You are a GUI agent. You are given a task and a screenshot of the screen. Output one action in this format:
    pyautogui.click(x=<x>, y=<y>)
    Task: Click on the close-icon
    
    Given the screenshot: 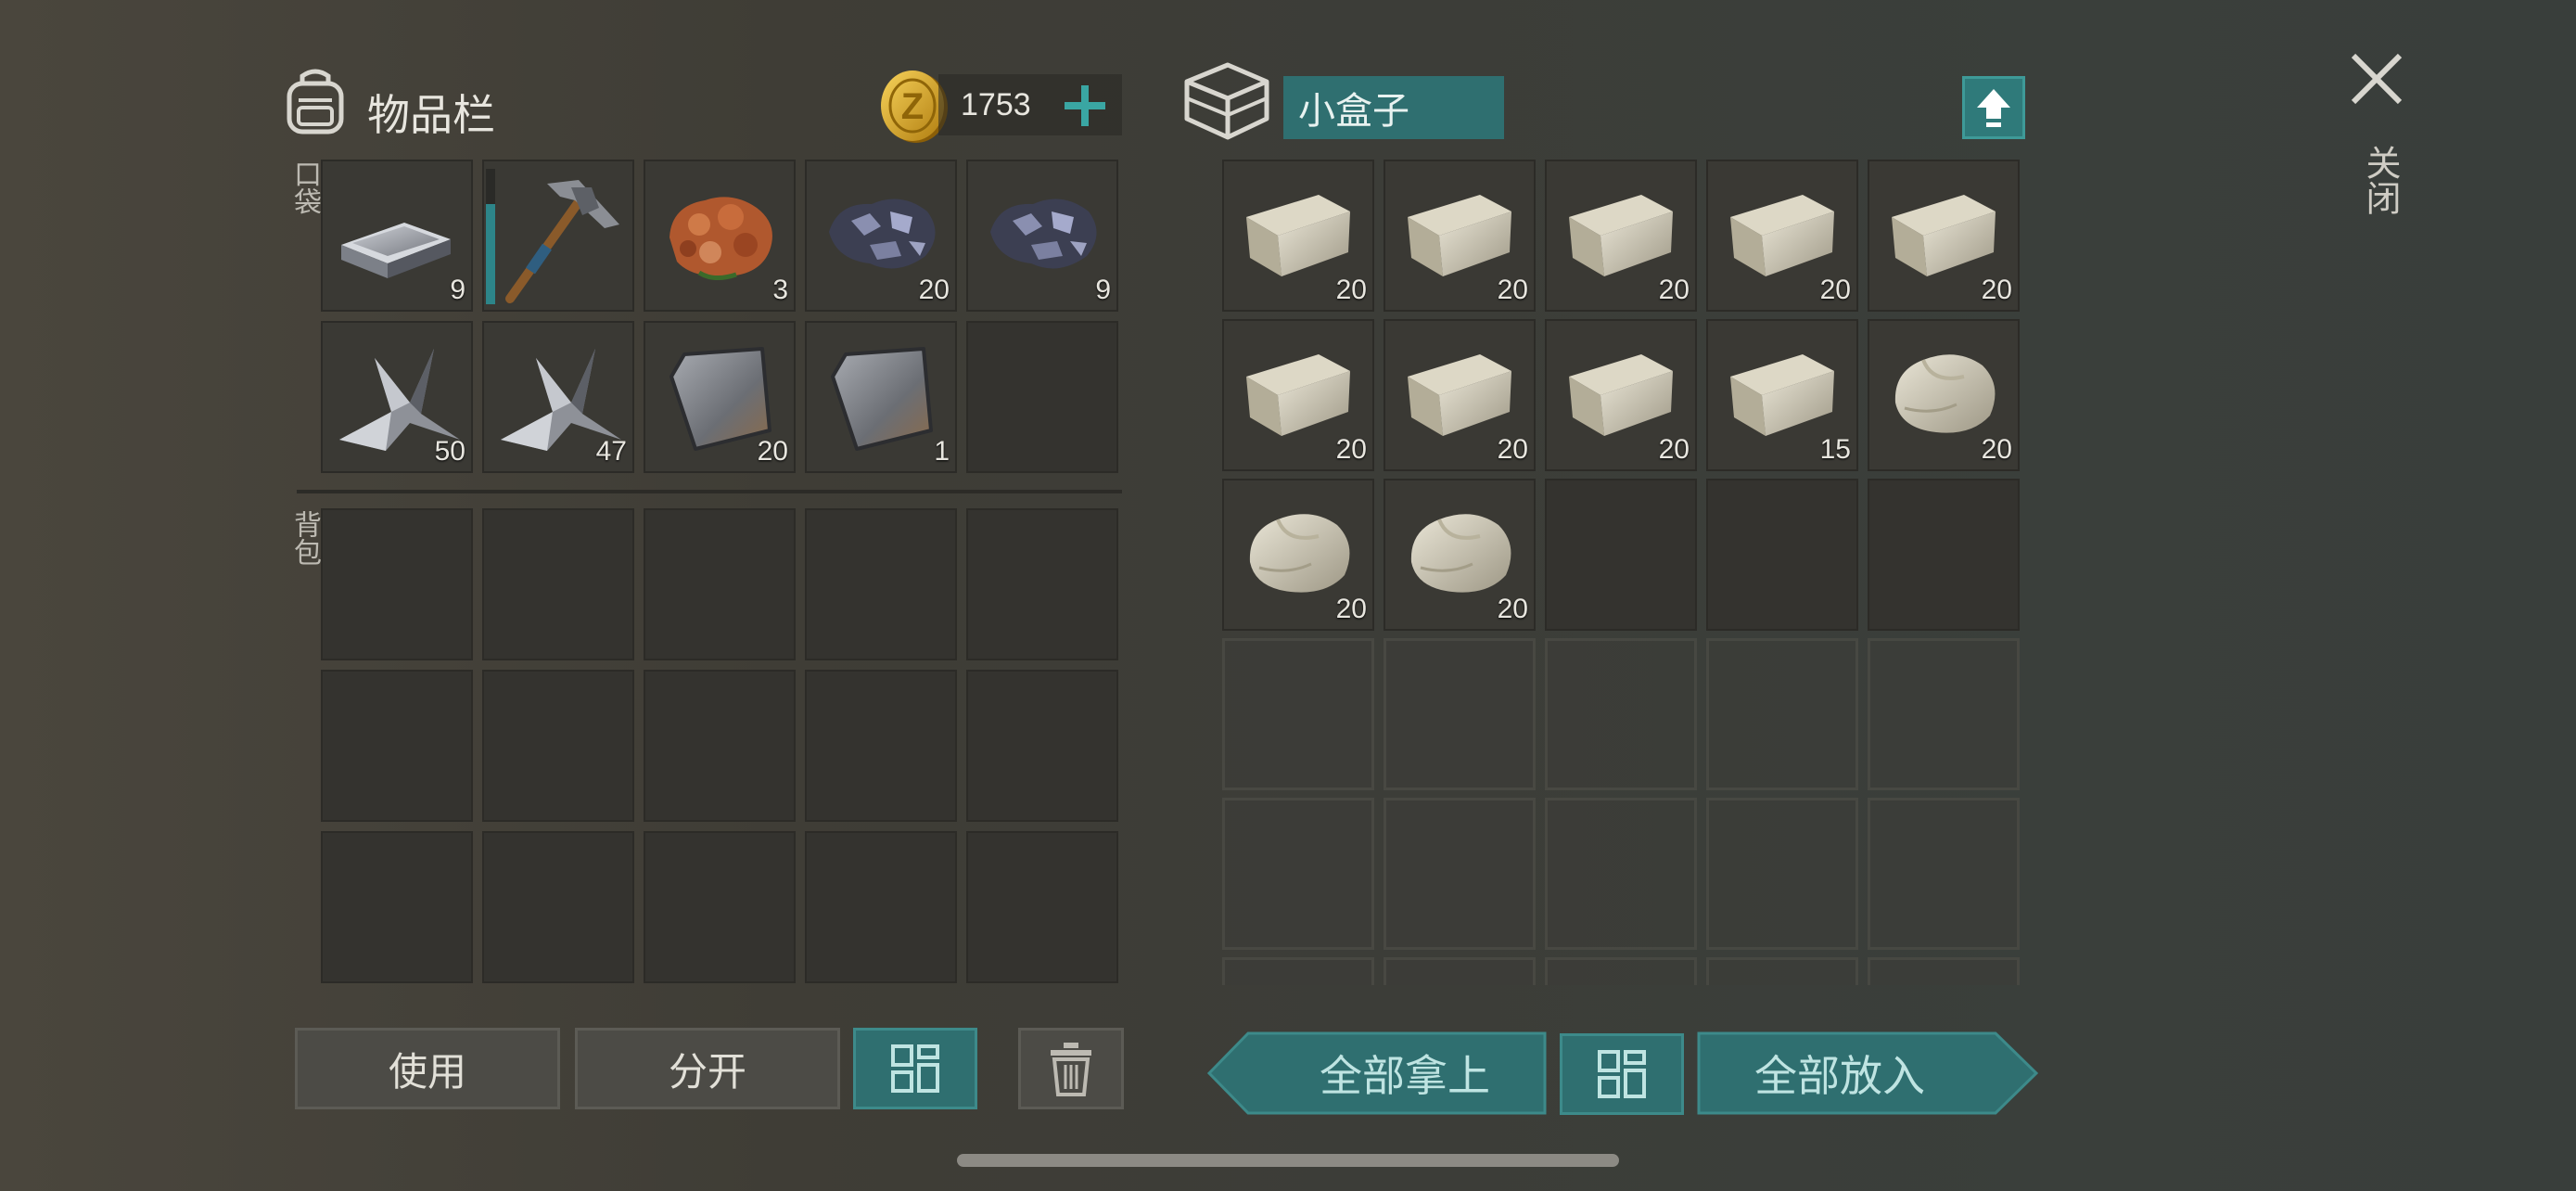 What is the action you would take?
    pyautogui.click(x=2377, y=79)
    